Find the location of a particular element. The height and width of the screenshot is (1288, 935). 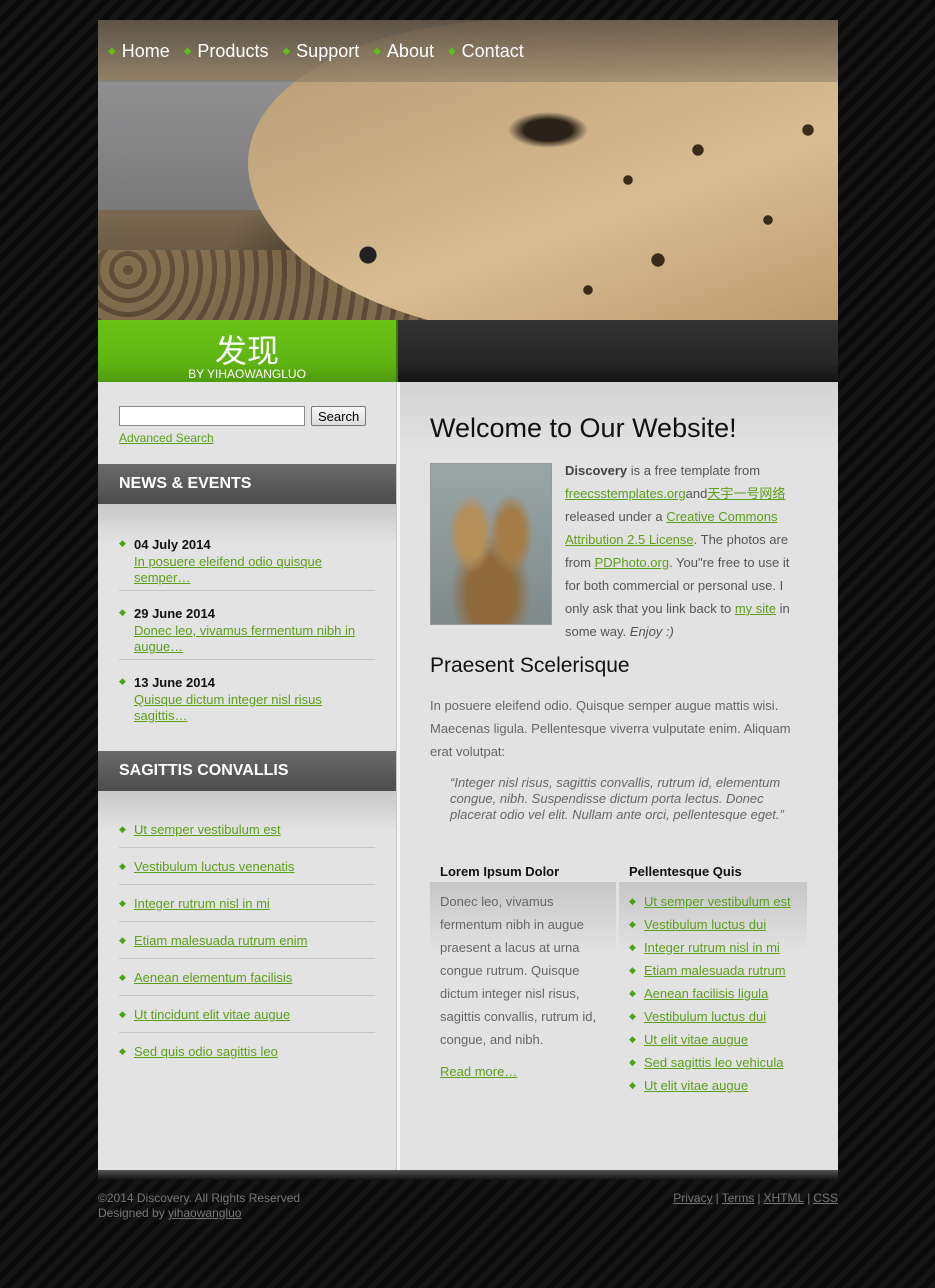

footer-link-xhtml: XHTML is located at coordinates (784, 1198).